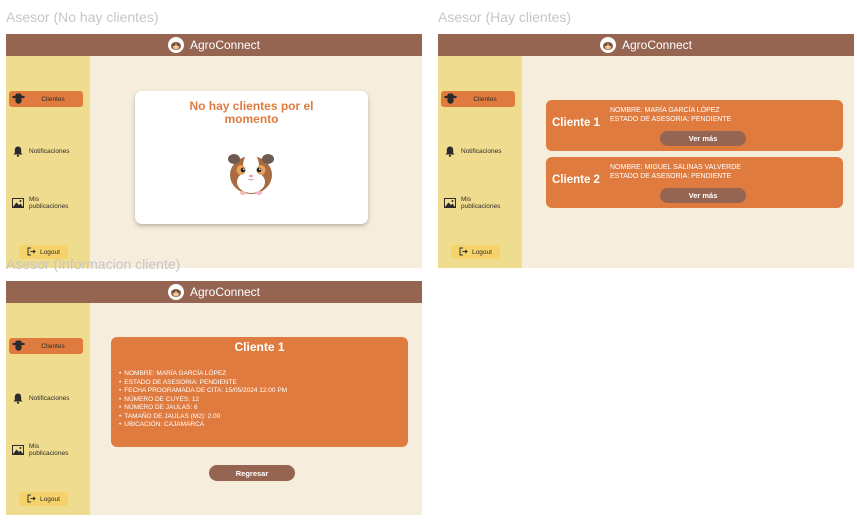 This screenshot has width=857, height=525. What do you see at coordinates (665, 110) in the screenshot?
I see `client-name: NOMBRE: MARÍA GARCÍA LÓPEZ` at bounding box center [665, 110].